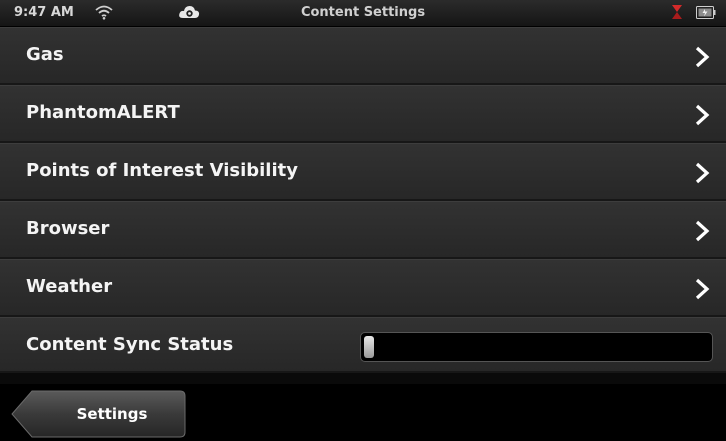 Image resolution: width=726 pixels, height=441 pixels. What do you see at coordinates (363, 56) in the screenshot?
I see `menu-item-gas: Gas` at bounding box center [363, 56].